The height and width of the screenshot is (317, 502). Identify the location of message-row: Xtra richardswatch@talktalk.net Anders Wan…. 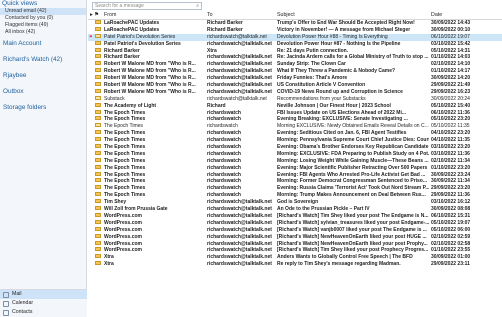
(295, 257).